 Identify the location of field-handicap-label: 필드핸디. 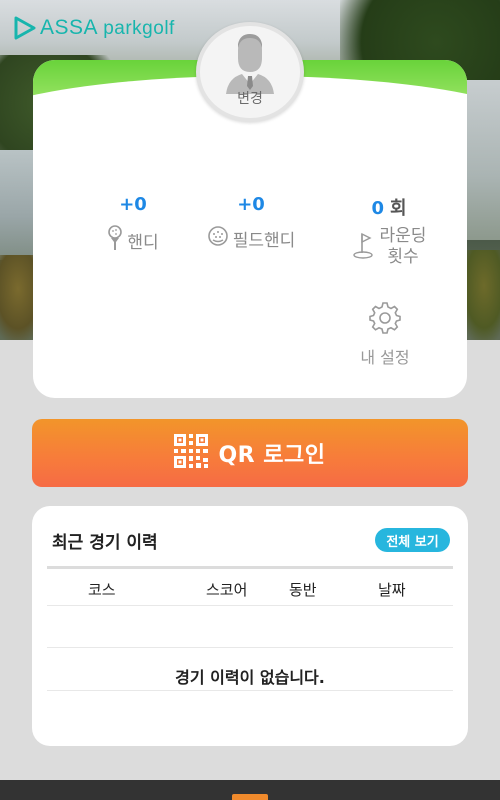
(264, 241).